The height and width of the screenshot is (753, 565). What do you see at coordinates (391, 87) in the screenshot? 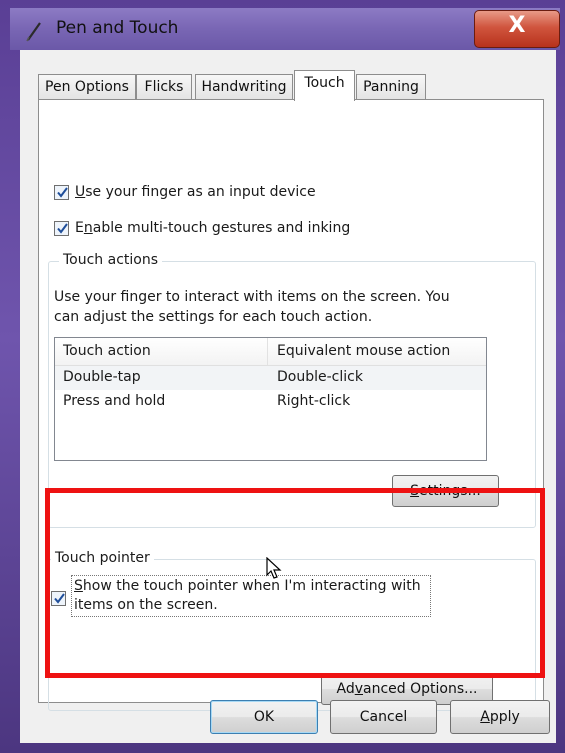
I see `tab-panning: Panning` at bounding box center [391, 87].